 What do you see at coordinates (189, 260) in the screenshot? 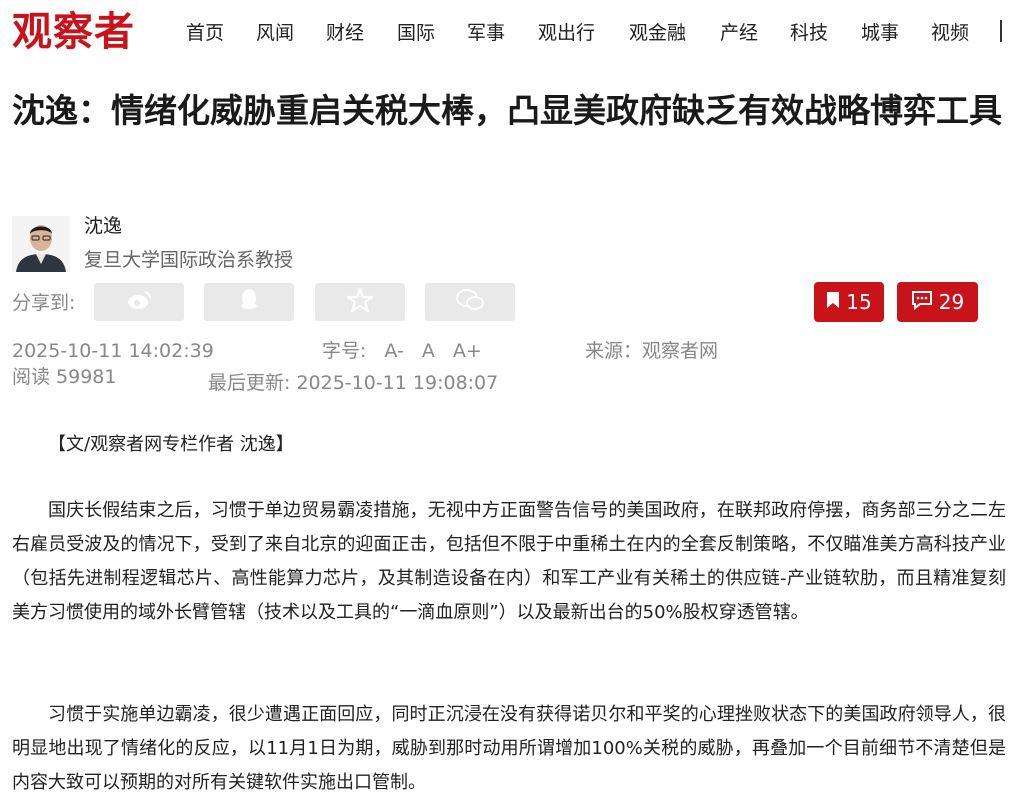
I see `author-description: 复旦大学国际政治系教授` at bounding box center [189, 260].